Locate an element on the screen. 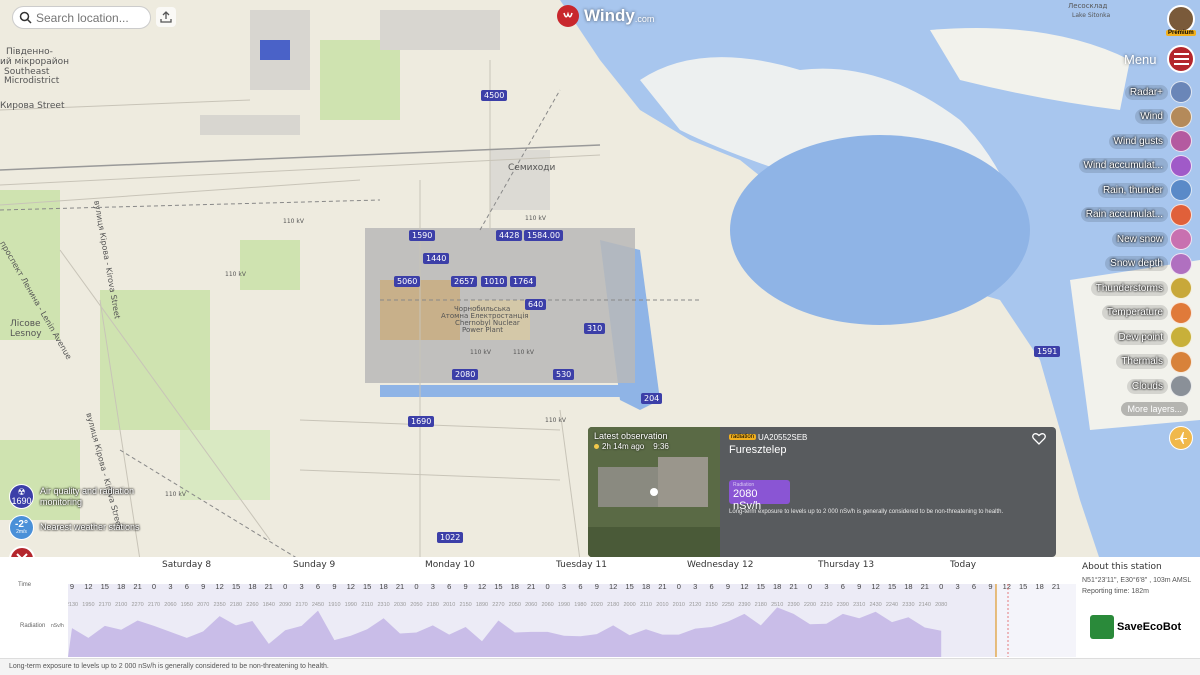  hour-tick-label: 12 is located at coordinates (744, 587).